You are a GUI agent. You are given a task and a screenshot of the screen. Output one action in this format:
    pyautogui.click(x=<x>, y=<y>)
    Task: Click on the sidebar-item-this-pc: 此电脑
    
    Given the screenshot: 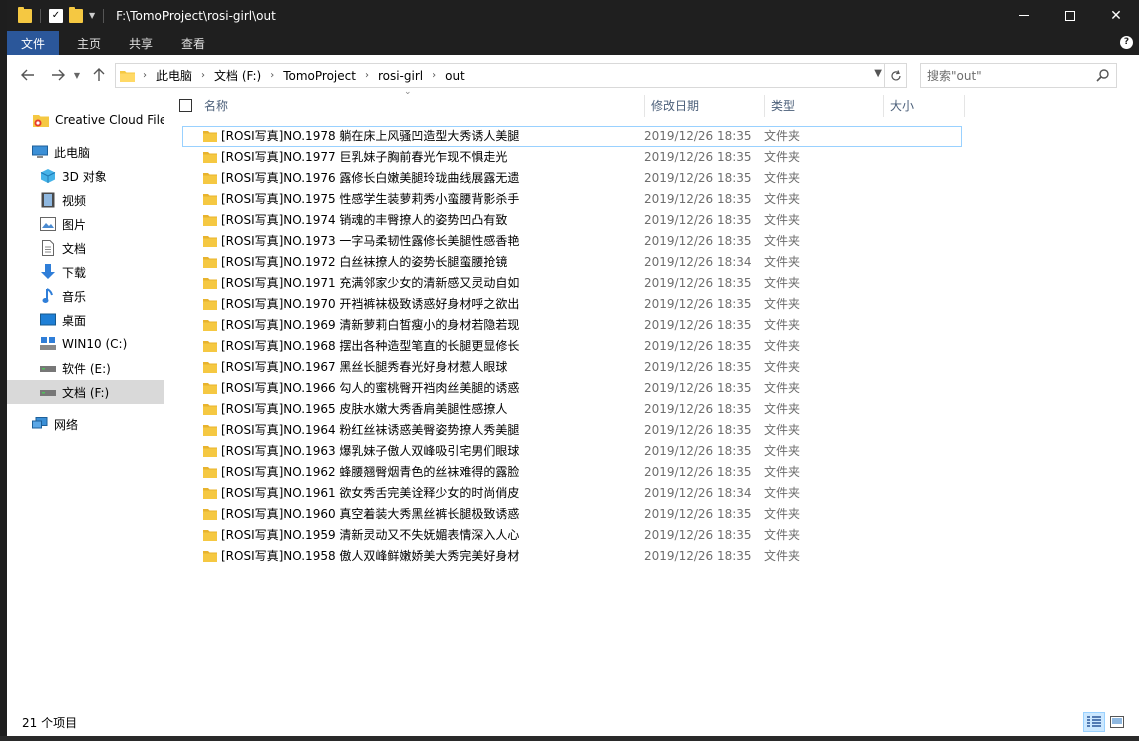 What is the action you would take?
    pyautogui.click(x=85, y=152)
    